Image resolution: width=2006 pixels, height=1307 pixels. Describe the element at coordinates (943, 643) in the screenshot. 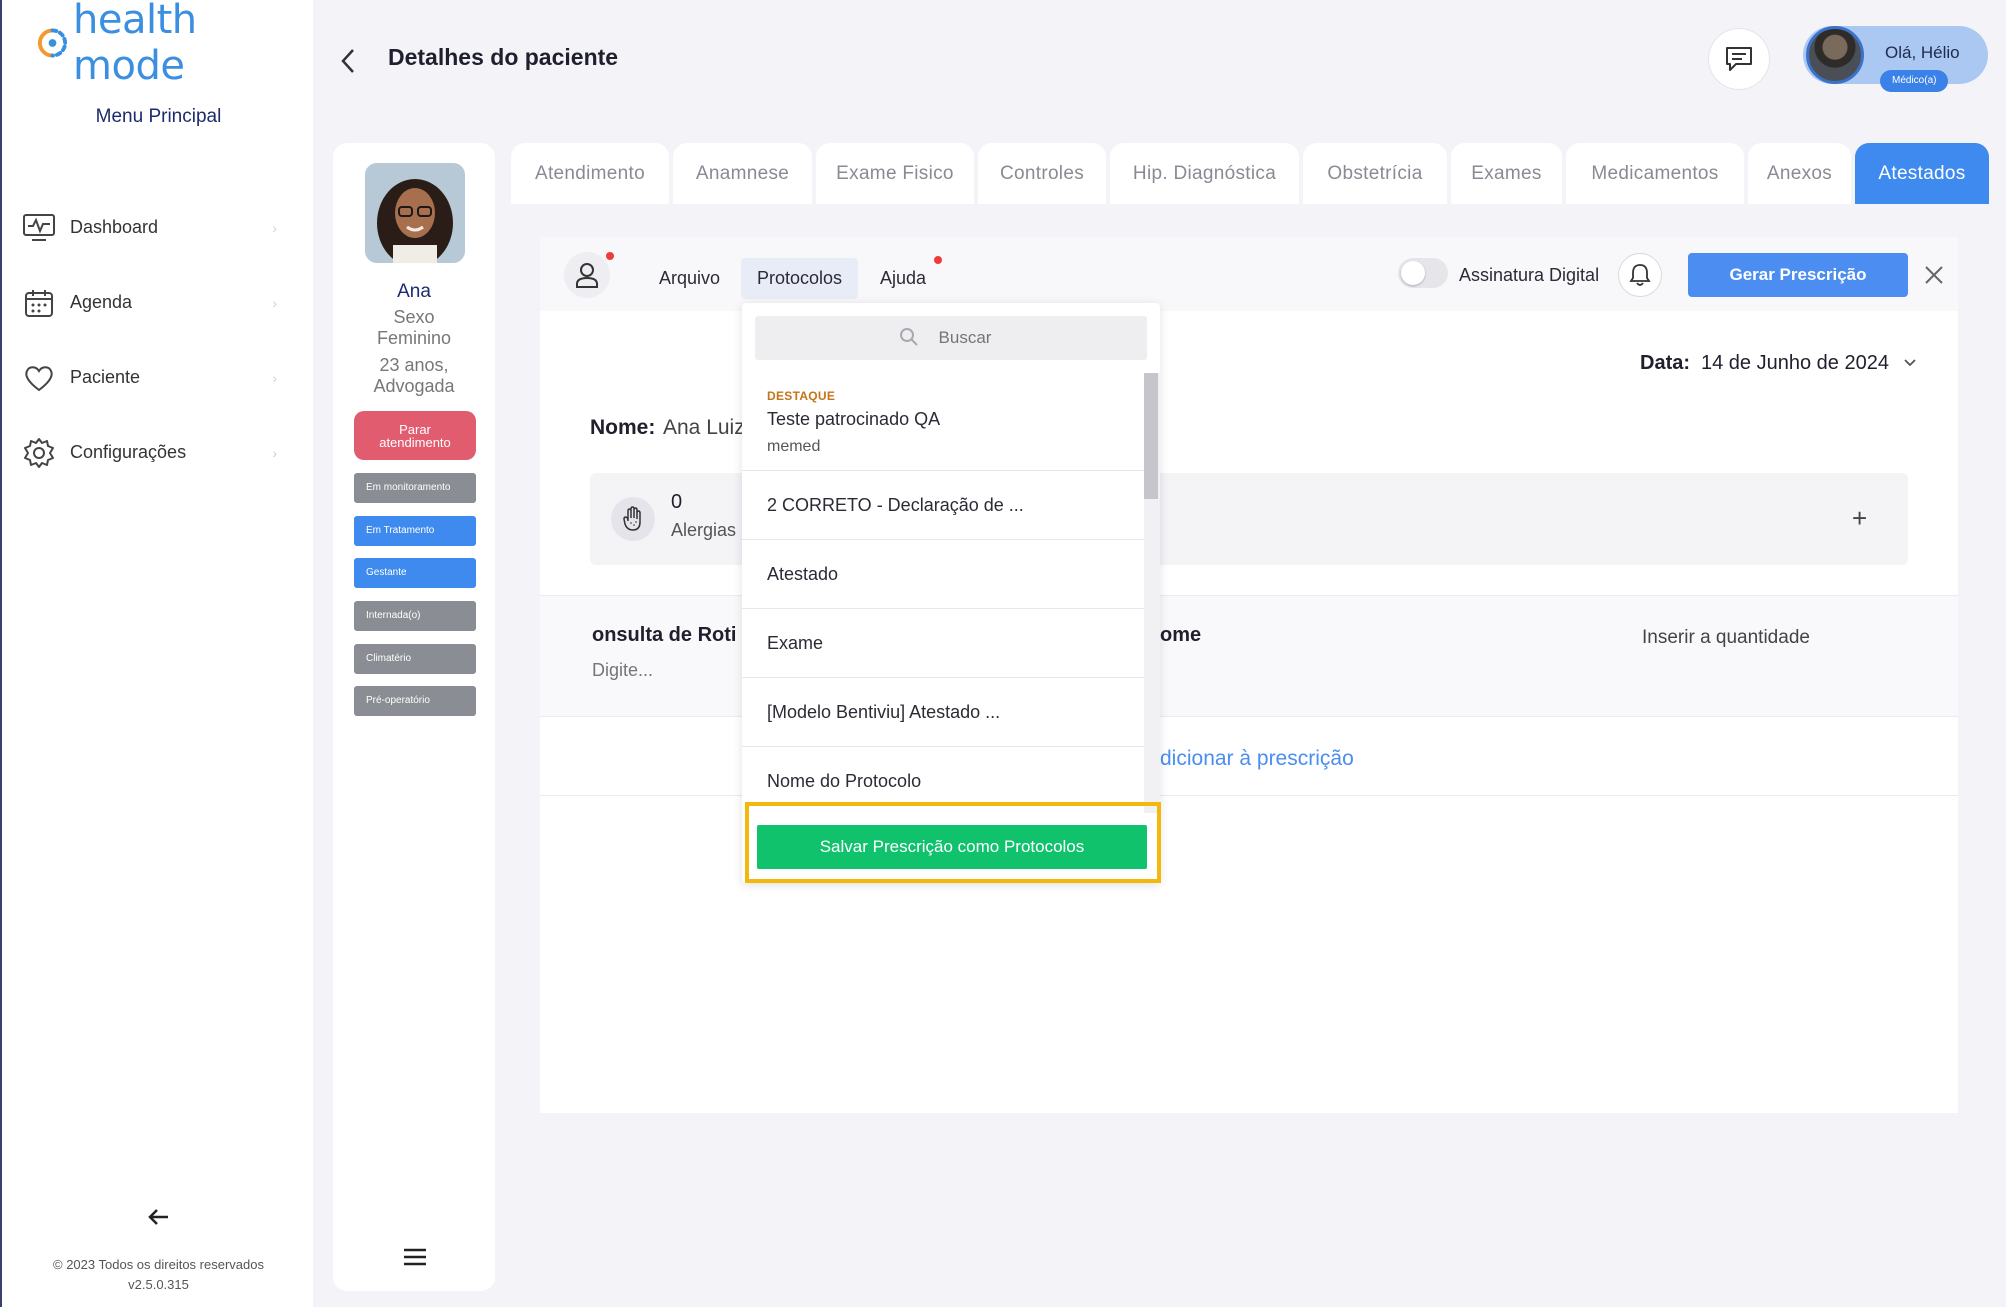

I see `protocol-item: Exame` at that location.